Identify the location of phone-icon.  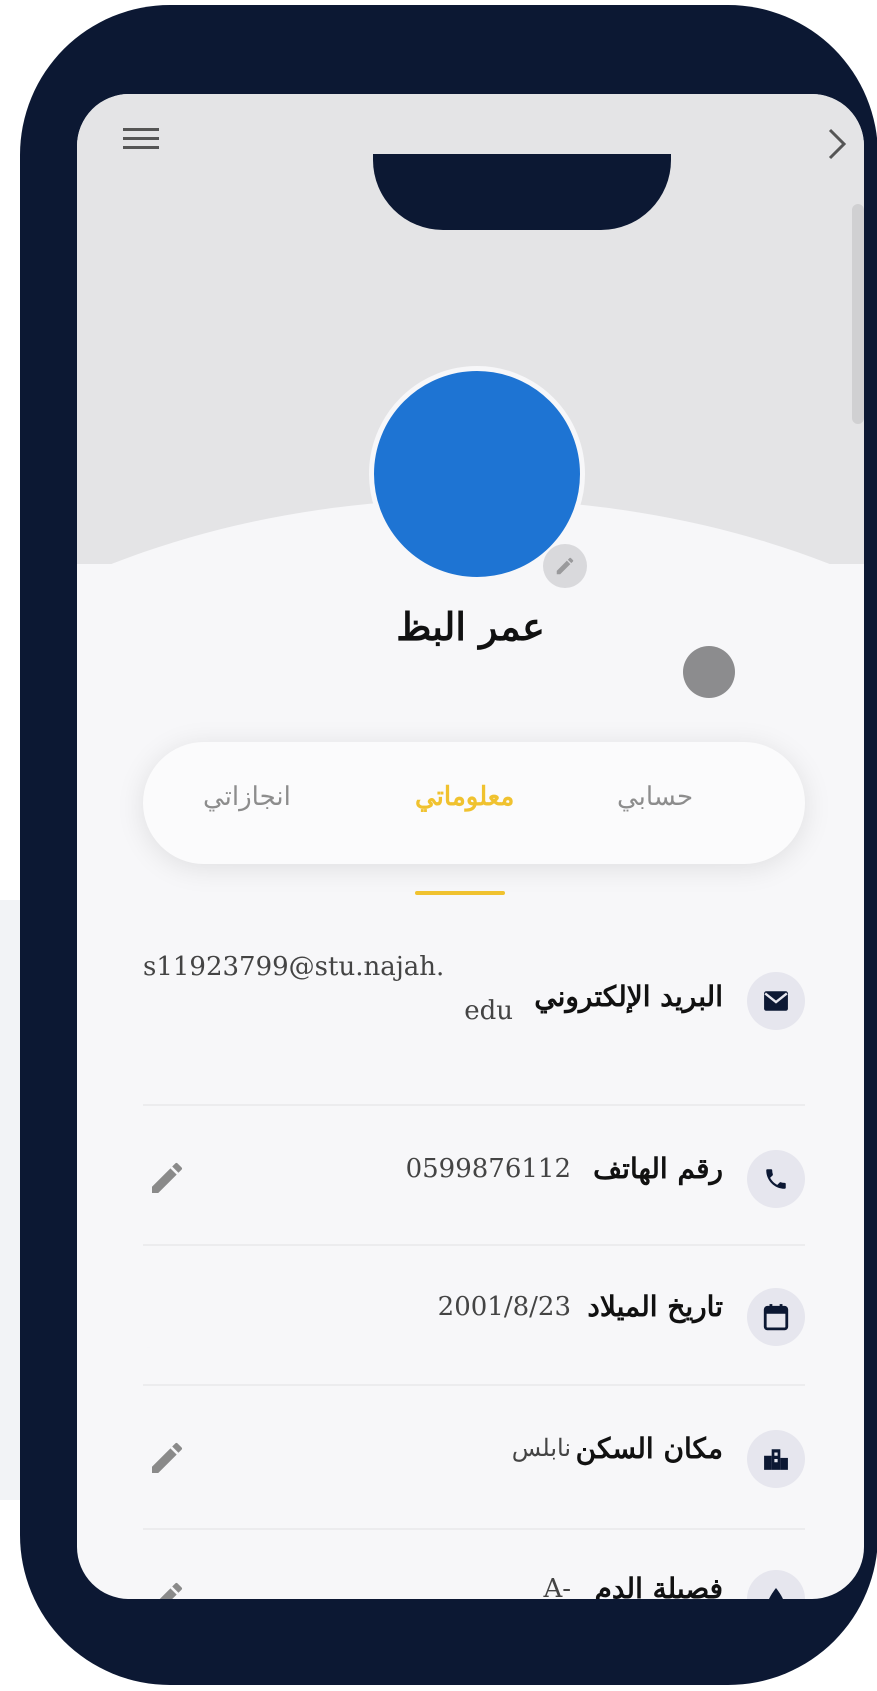
(776, 1179).